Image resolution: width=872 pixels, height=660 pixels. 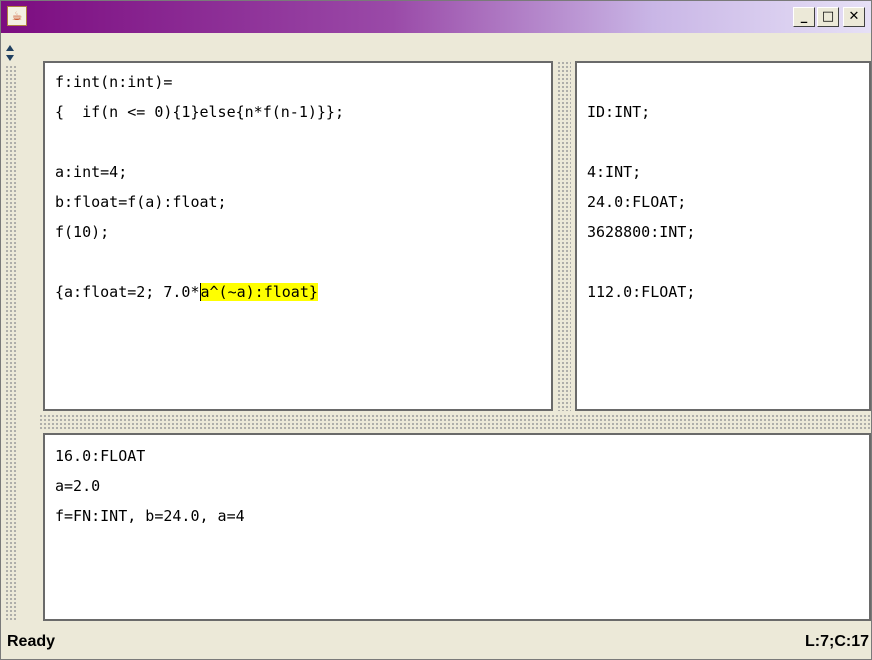 What do you see at coordinates (141, 202) in the screenshot?
I see `editor-line: b:float=f(a):float;` at bounding box center [141, 202].